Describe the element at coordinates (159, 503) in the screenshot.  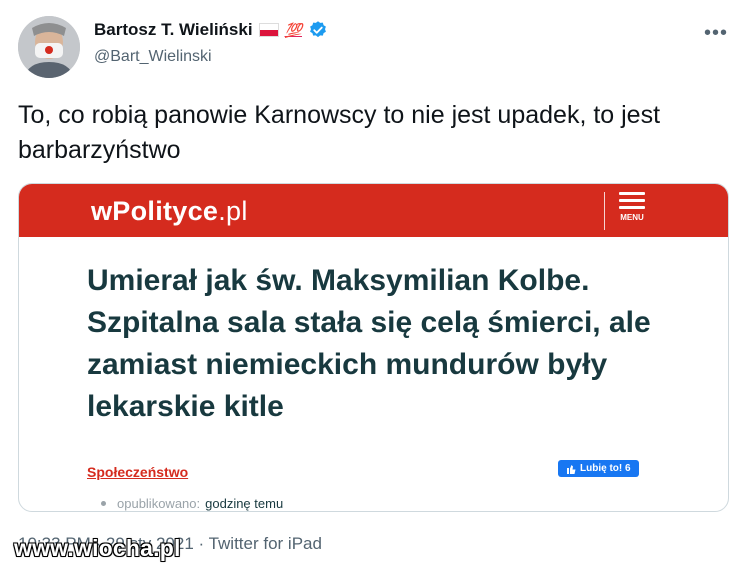
I see `published-label: opublikowano:` at that location.